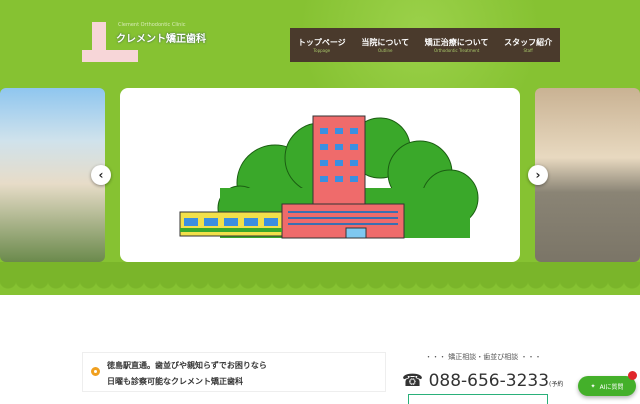 The image size is (640, 404). I want to click on phone-note: (予約, so click(556, 384).